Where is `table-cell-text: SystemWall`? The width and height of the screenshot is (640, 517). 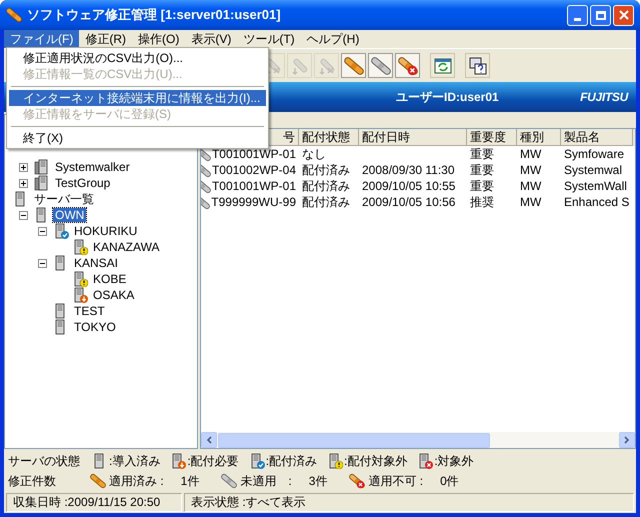
table-cell-text: SystemWall is located at coordinates (595, 186).